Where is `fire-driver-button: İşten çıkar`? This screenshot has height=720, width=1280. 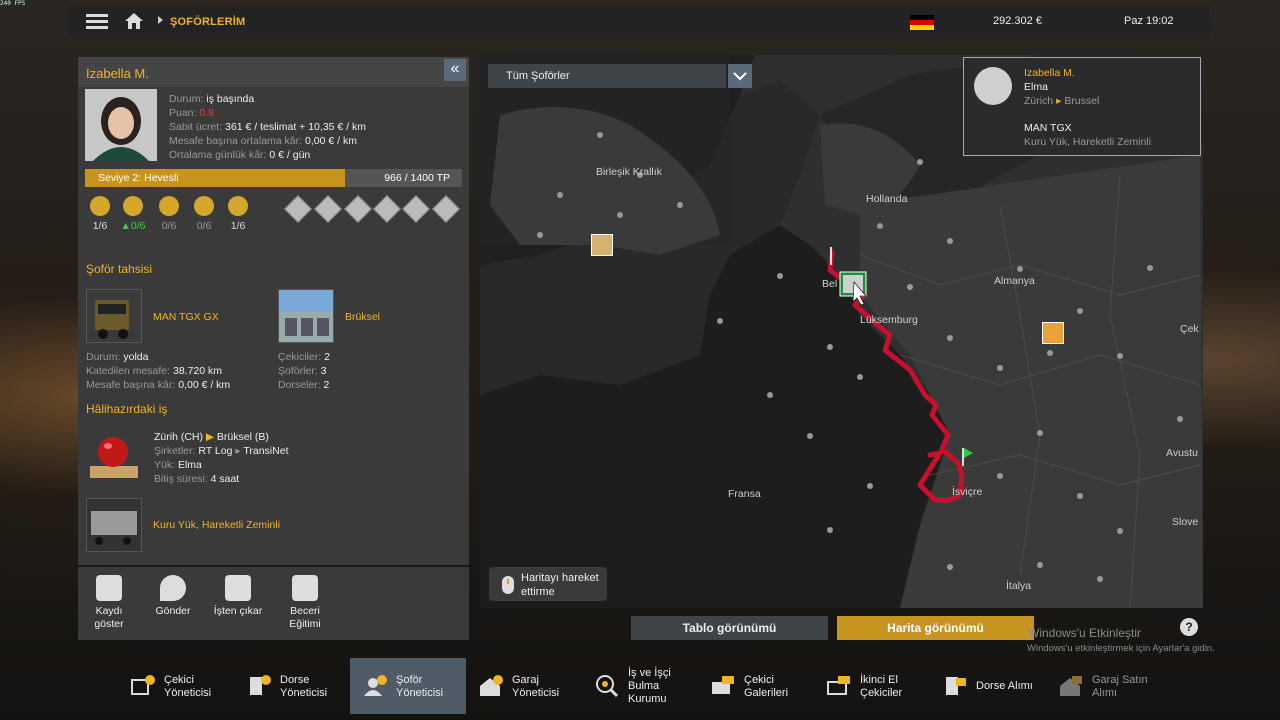 fire-driver-button: İşten çıkar is located at coordinates (238, 592).